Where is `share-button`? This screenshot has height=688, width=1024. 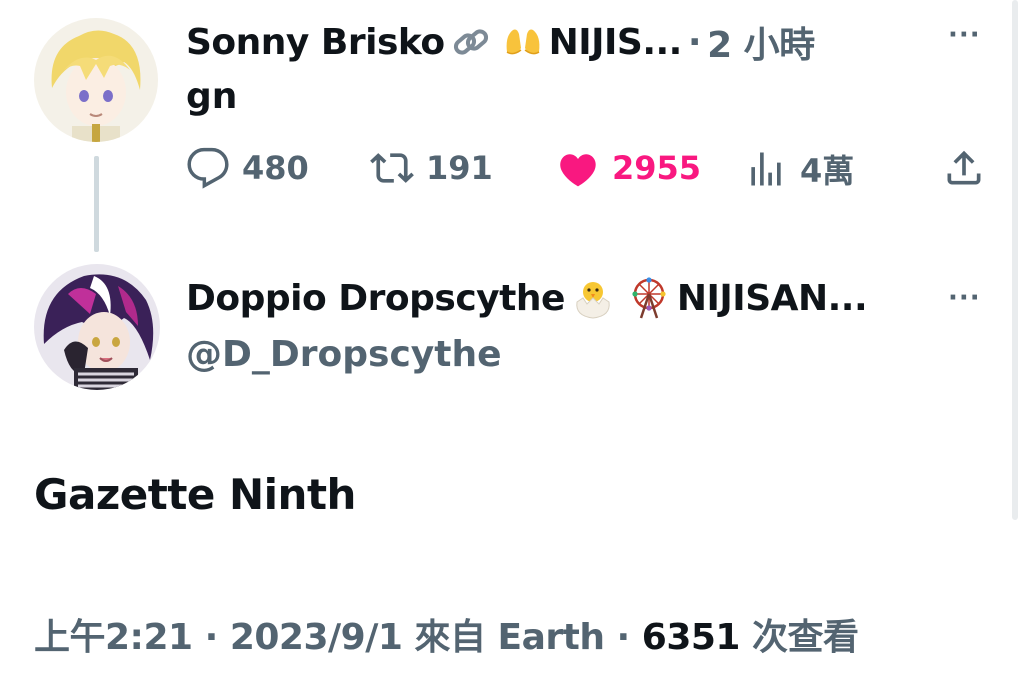
share-button is located at coordinates (964, 168).